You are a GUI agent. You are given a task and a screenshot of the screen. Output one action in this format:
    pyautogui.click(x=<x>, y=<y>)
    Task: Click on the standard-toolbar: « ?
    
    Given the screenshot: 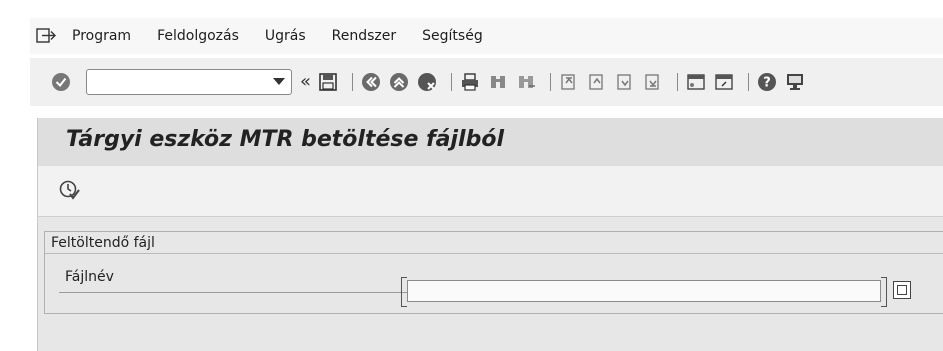 What is the action you would take?
    pyautogui.click(x=486, y=82)
    